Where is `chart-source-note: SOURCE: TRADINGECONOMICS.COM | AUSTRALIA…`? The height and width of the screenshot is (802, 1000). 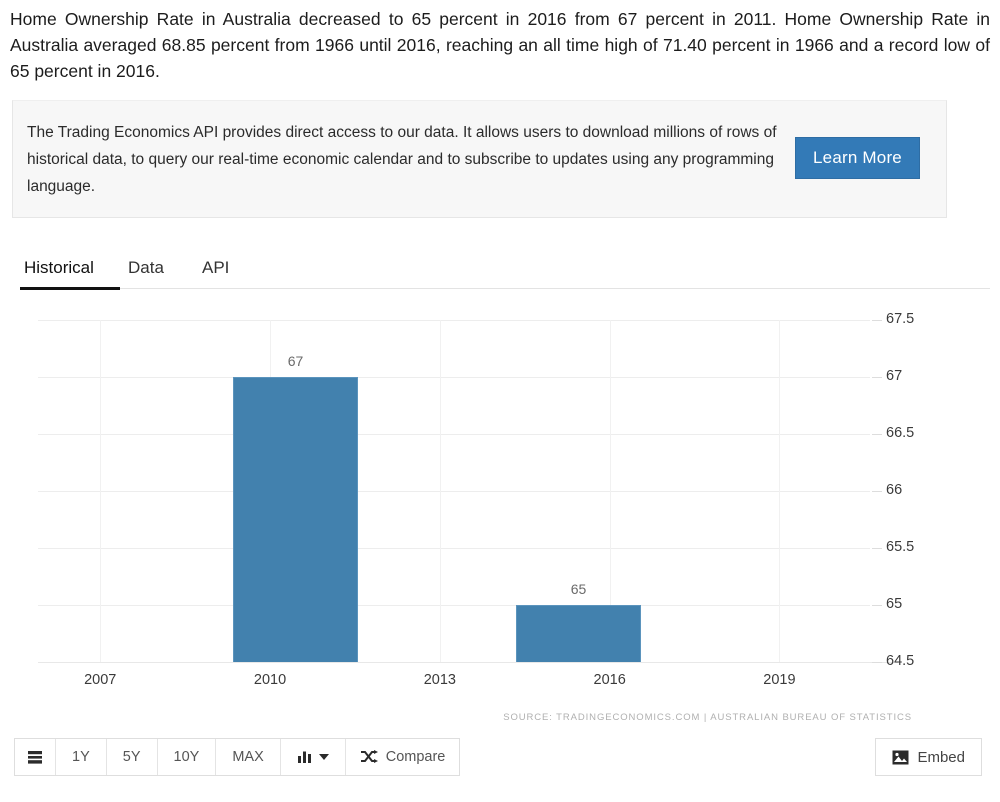 chart-source-note: SOURCE: TRADINGECONOMICS.COM | AUSTRALIA… is located at coordinates (707, 717).